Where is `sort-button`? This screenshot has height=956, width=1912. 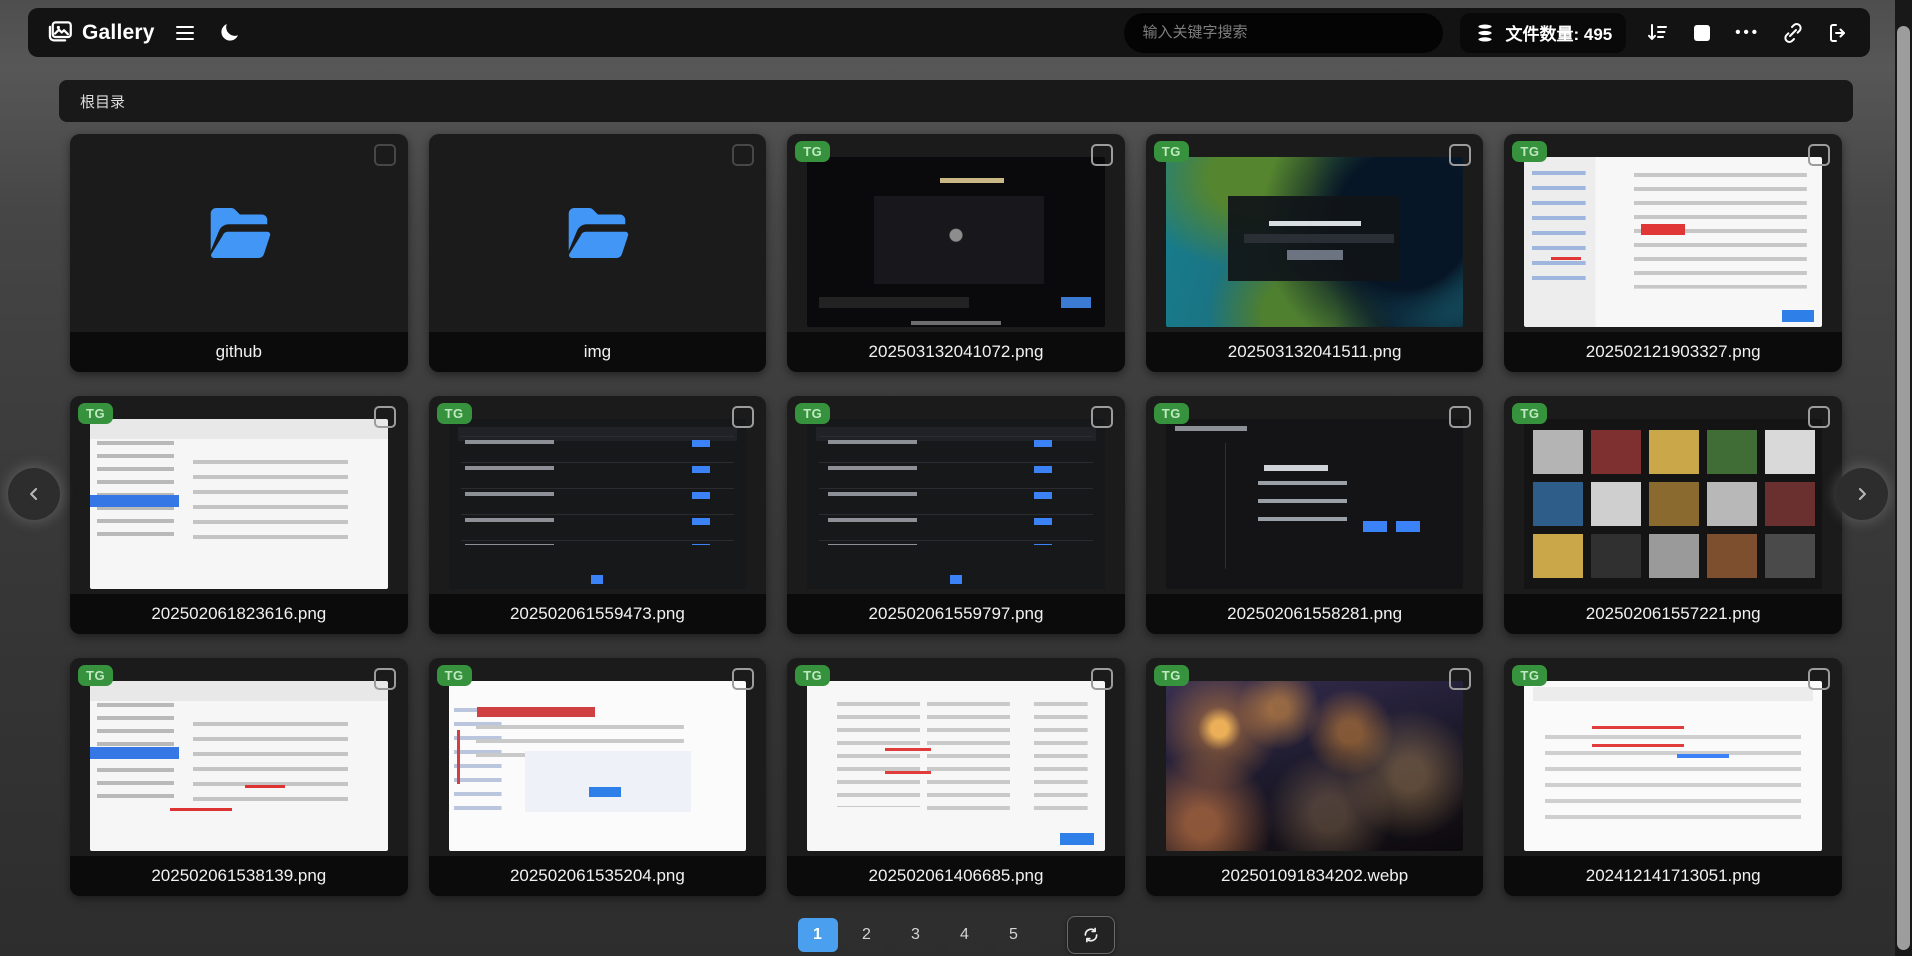
sort-button is located at coordinates (1657, 33).